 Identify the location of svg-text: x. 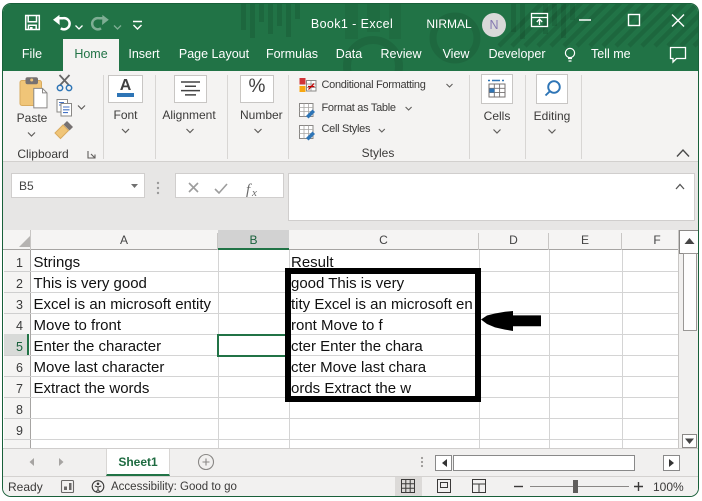
(254, 193).